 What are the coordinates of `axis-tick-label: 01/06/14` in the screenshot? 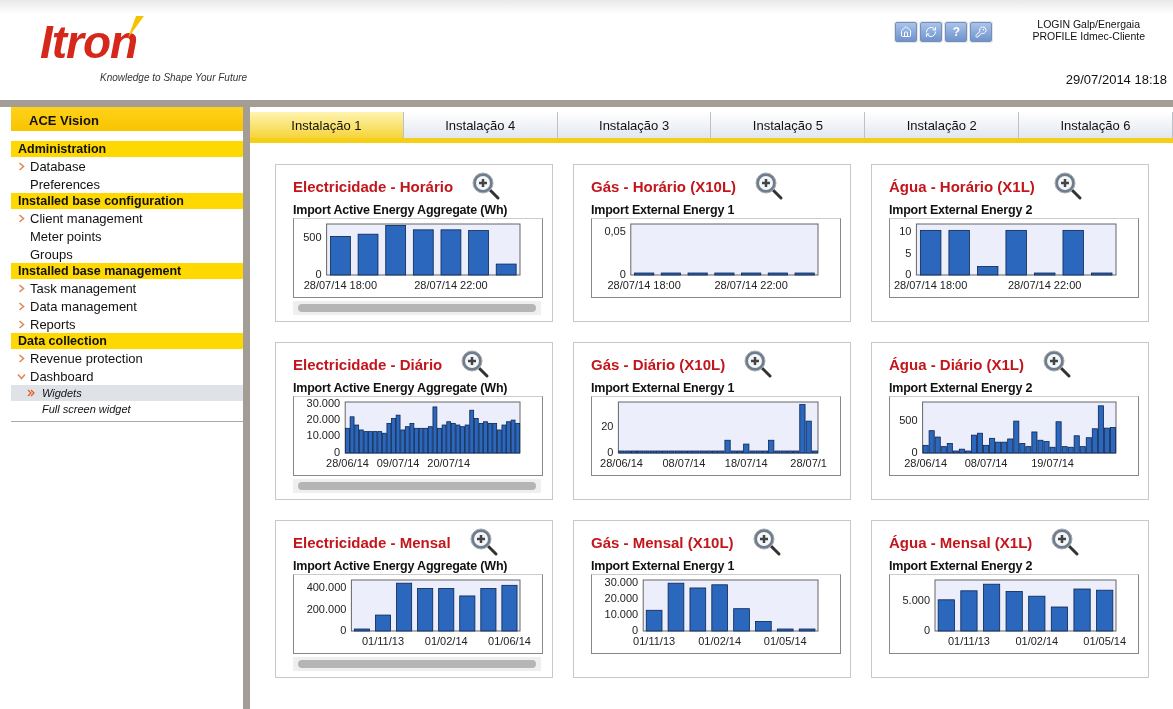 It's located at (509, 641).